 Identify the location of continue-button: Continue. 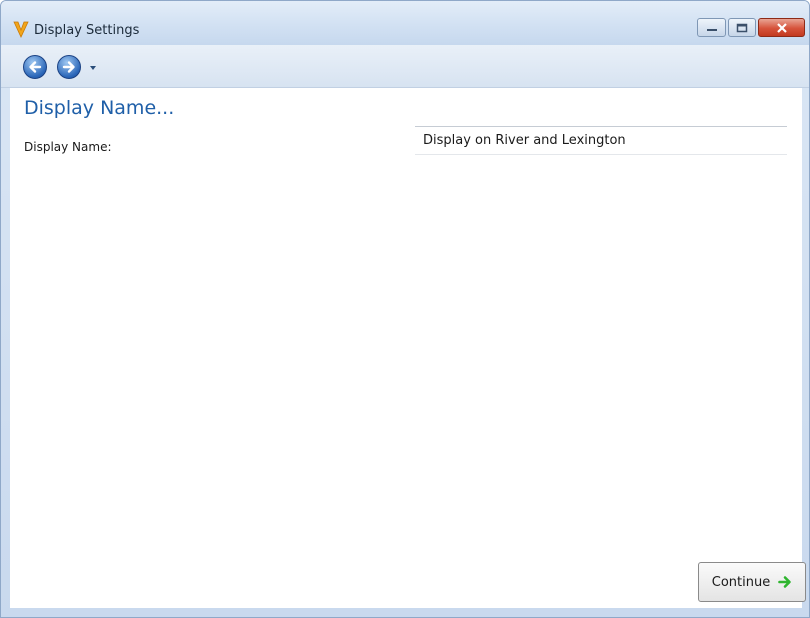
(752, 582).